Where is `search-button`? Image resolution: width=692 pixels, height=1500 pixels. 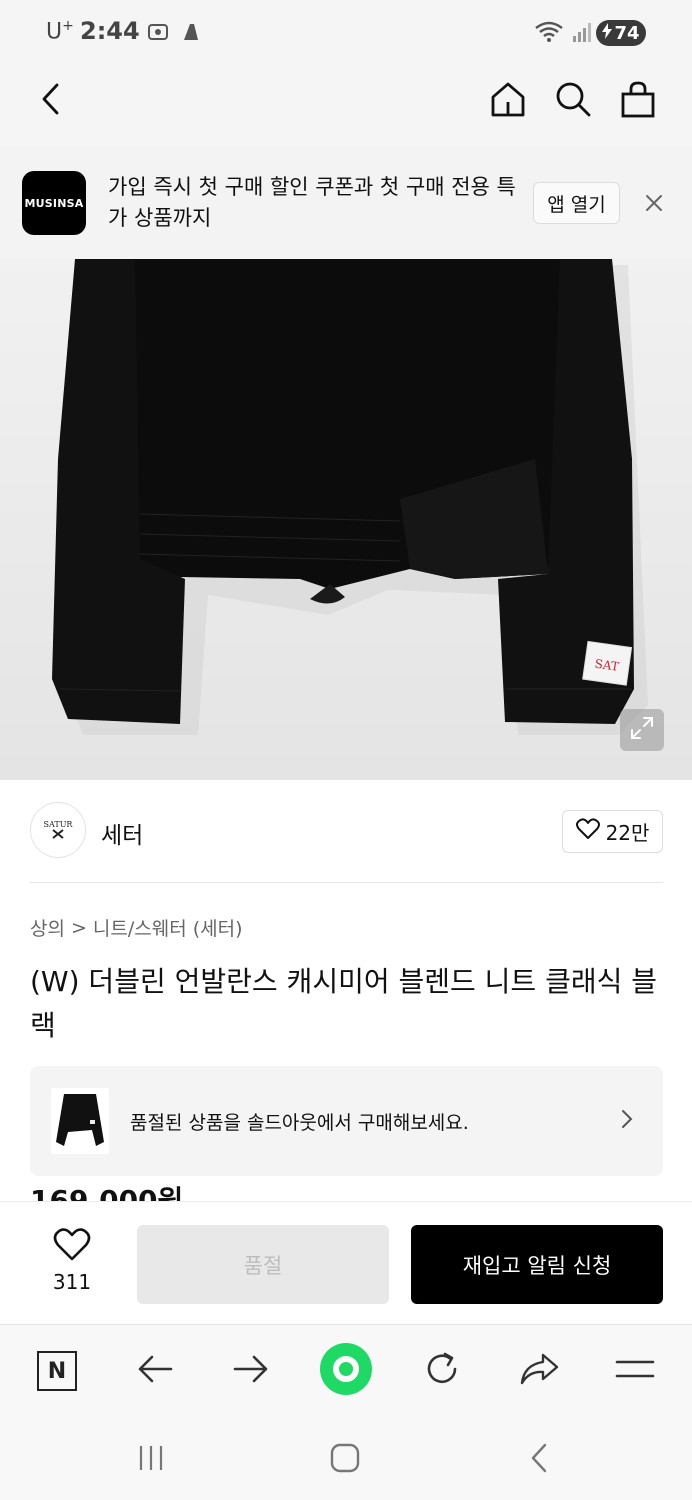 search-button is located at coordinates (573, 101).